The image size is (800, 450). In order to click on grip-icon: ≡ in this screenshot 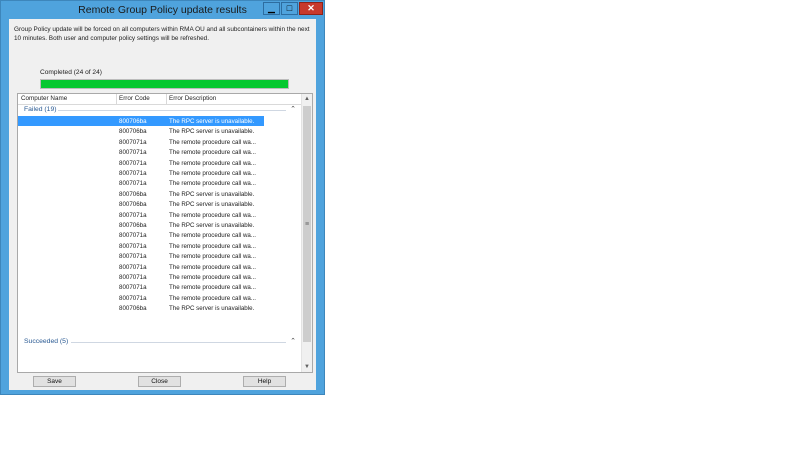, I will do `click(307, 224)`.